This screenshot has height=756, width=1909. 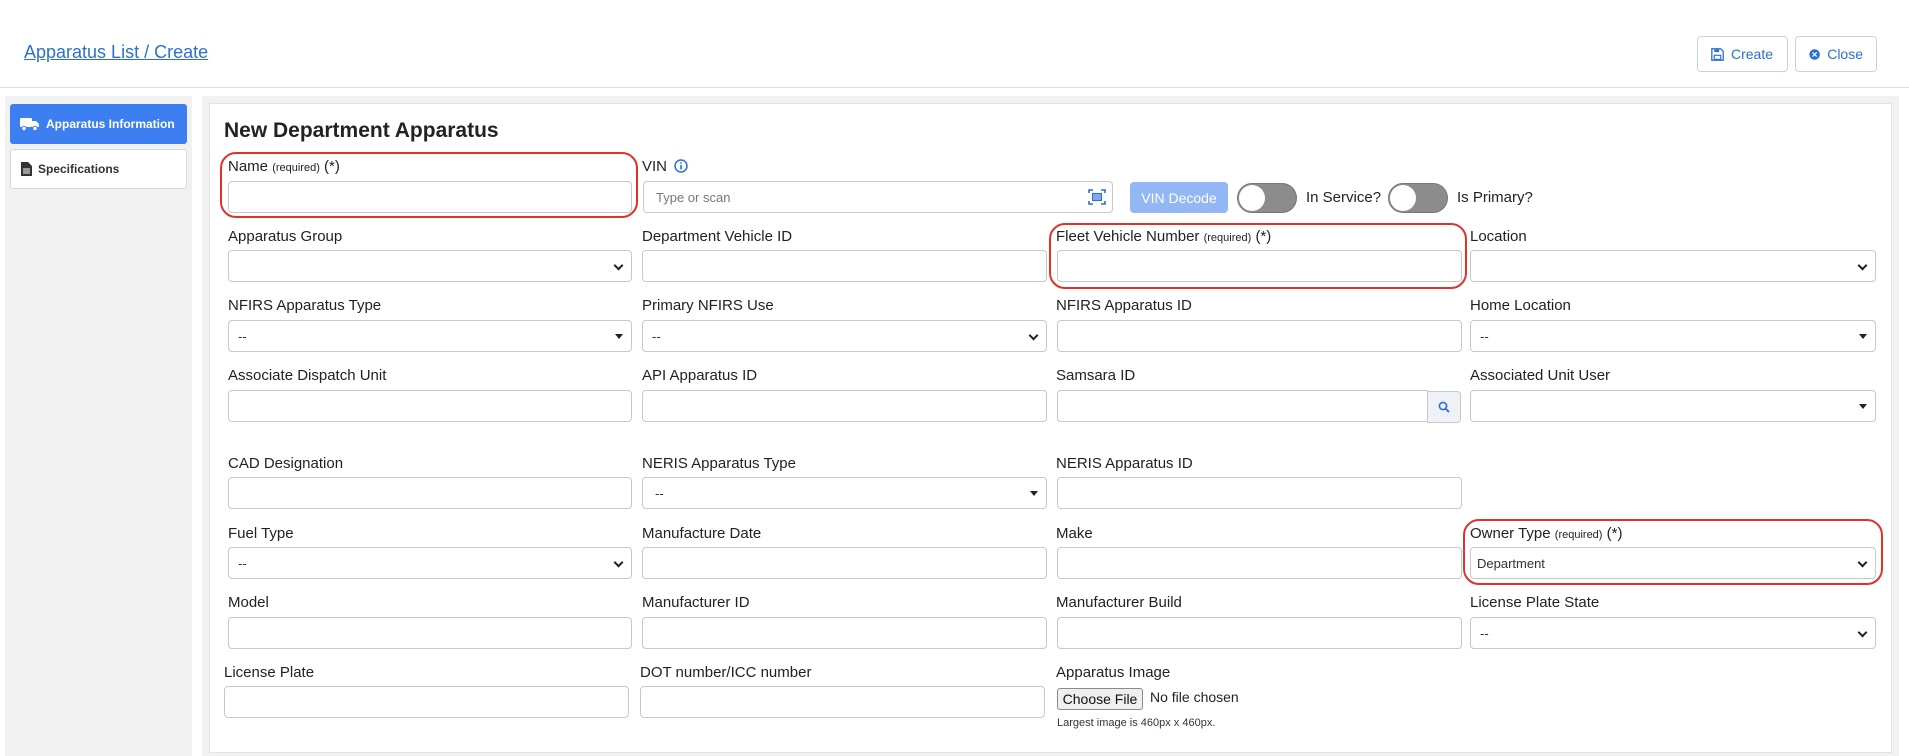 I want to click on name-label: Name (required) (*), so click(x=284, y=166).